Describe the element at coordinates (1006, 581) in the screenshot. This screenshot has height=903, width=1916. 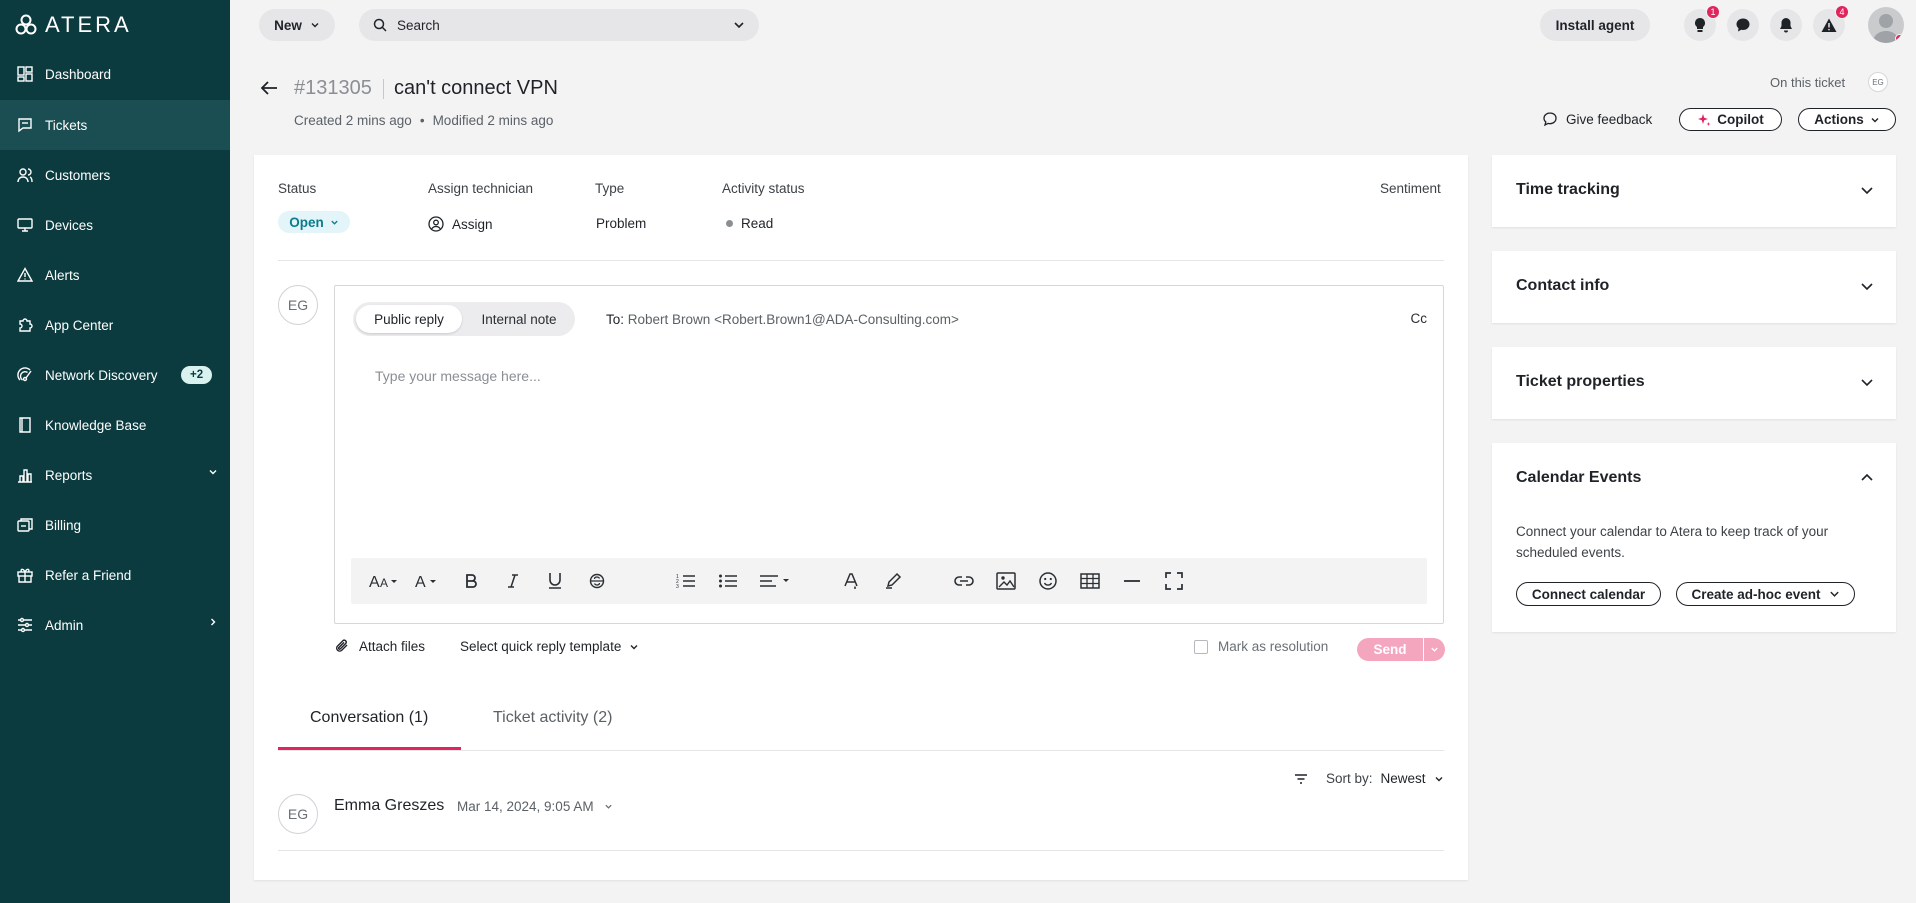
I see `image-icon` at that location.